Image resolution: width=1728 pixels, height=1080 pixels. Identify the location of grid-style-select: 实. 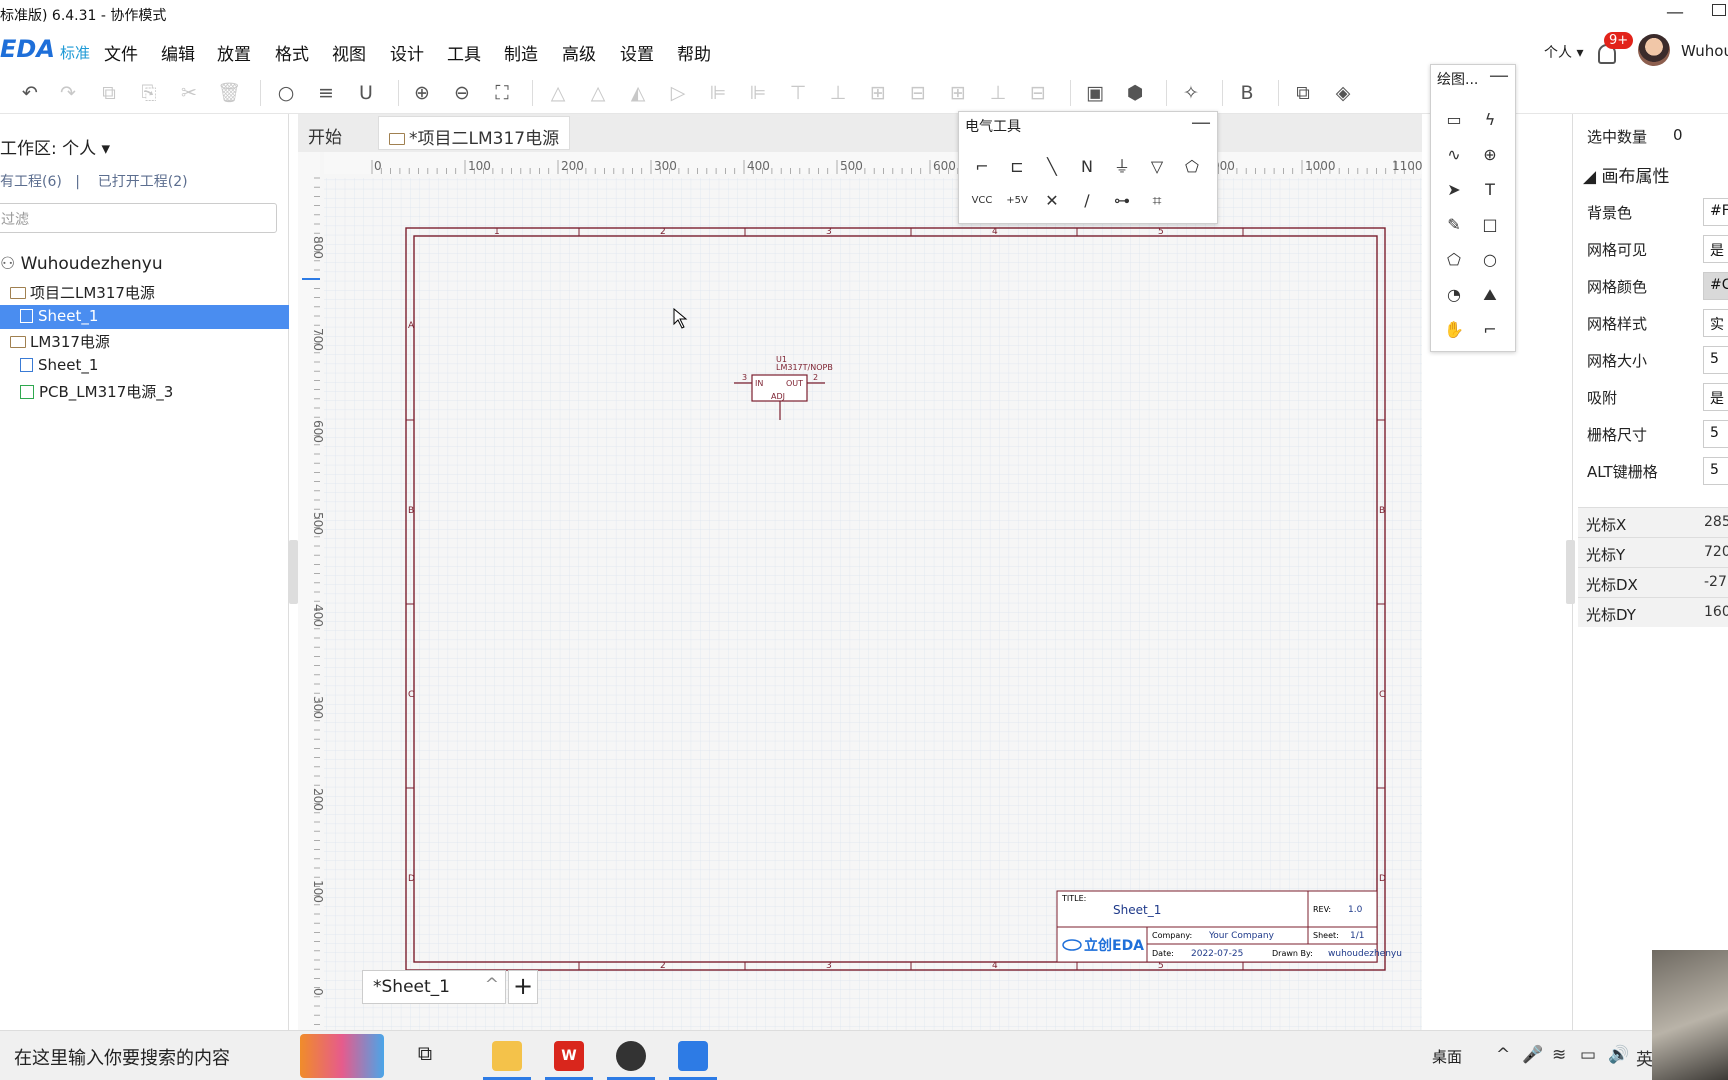
(1715, 323).